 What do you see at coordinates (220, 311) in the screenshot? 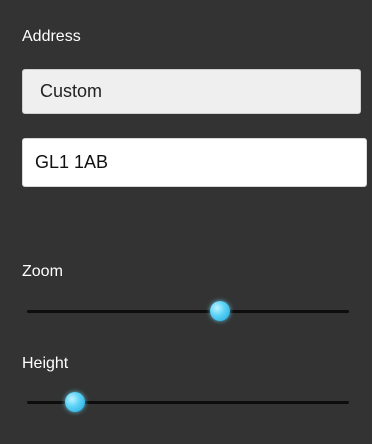
I see `zoom-slider-thumb` at bounding box center [220, 311].